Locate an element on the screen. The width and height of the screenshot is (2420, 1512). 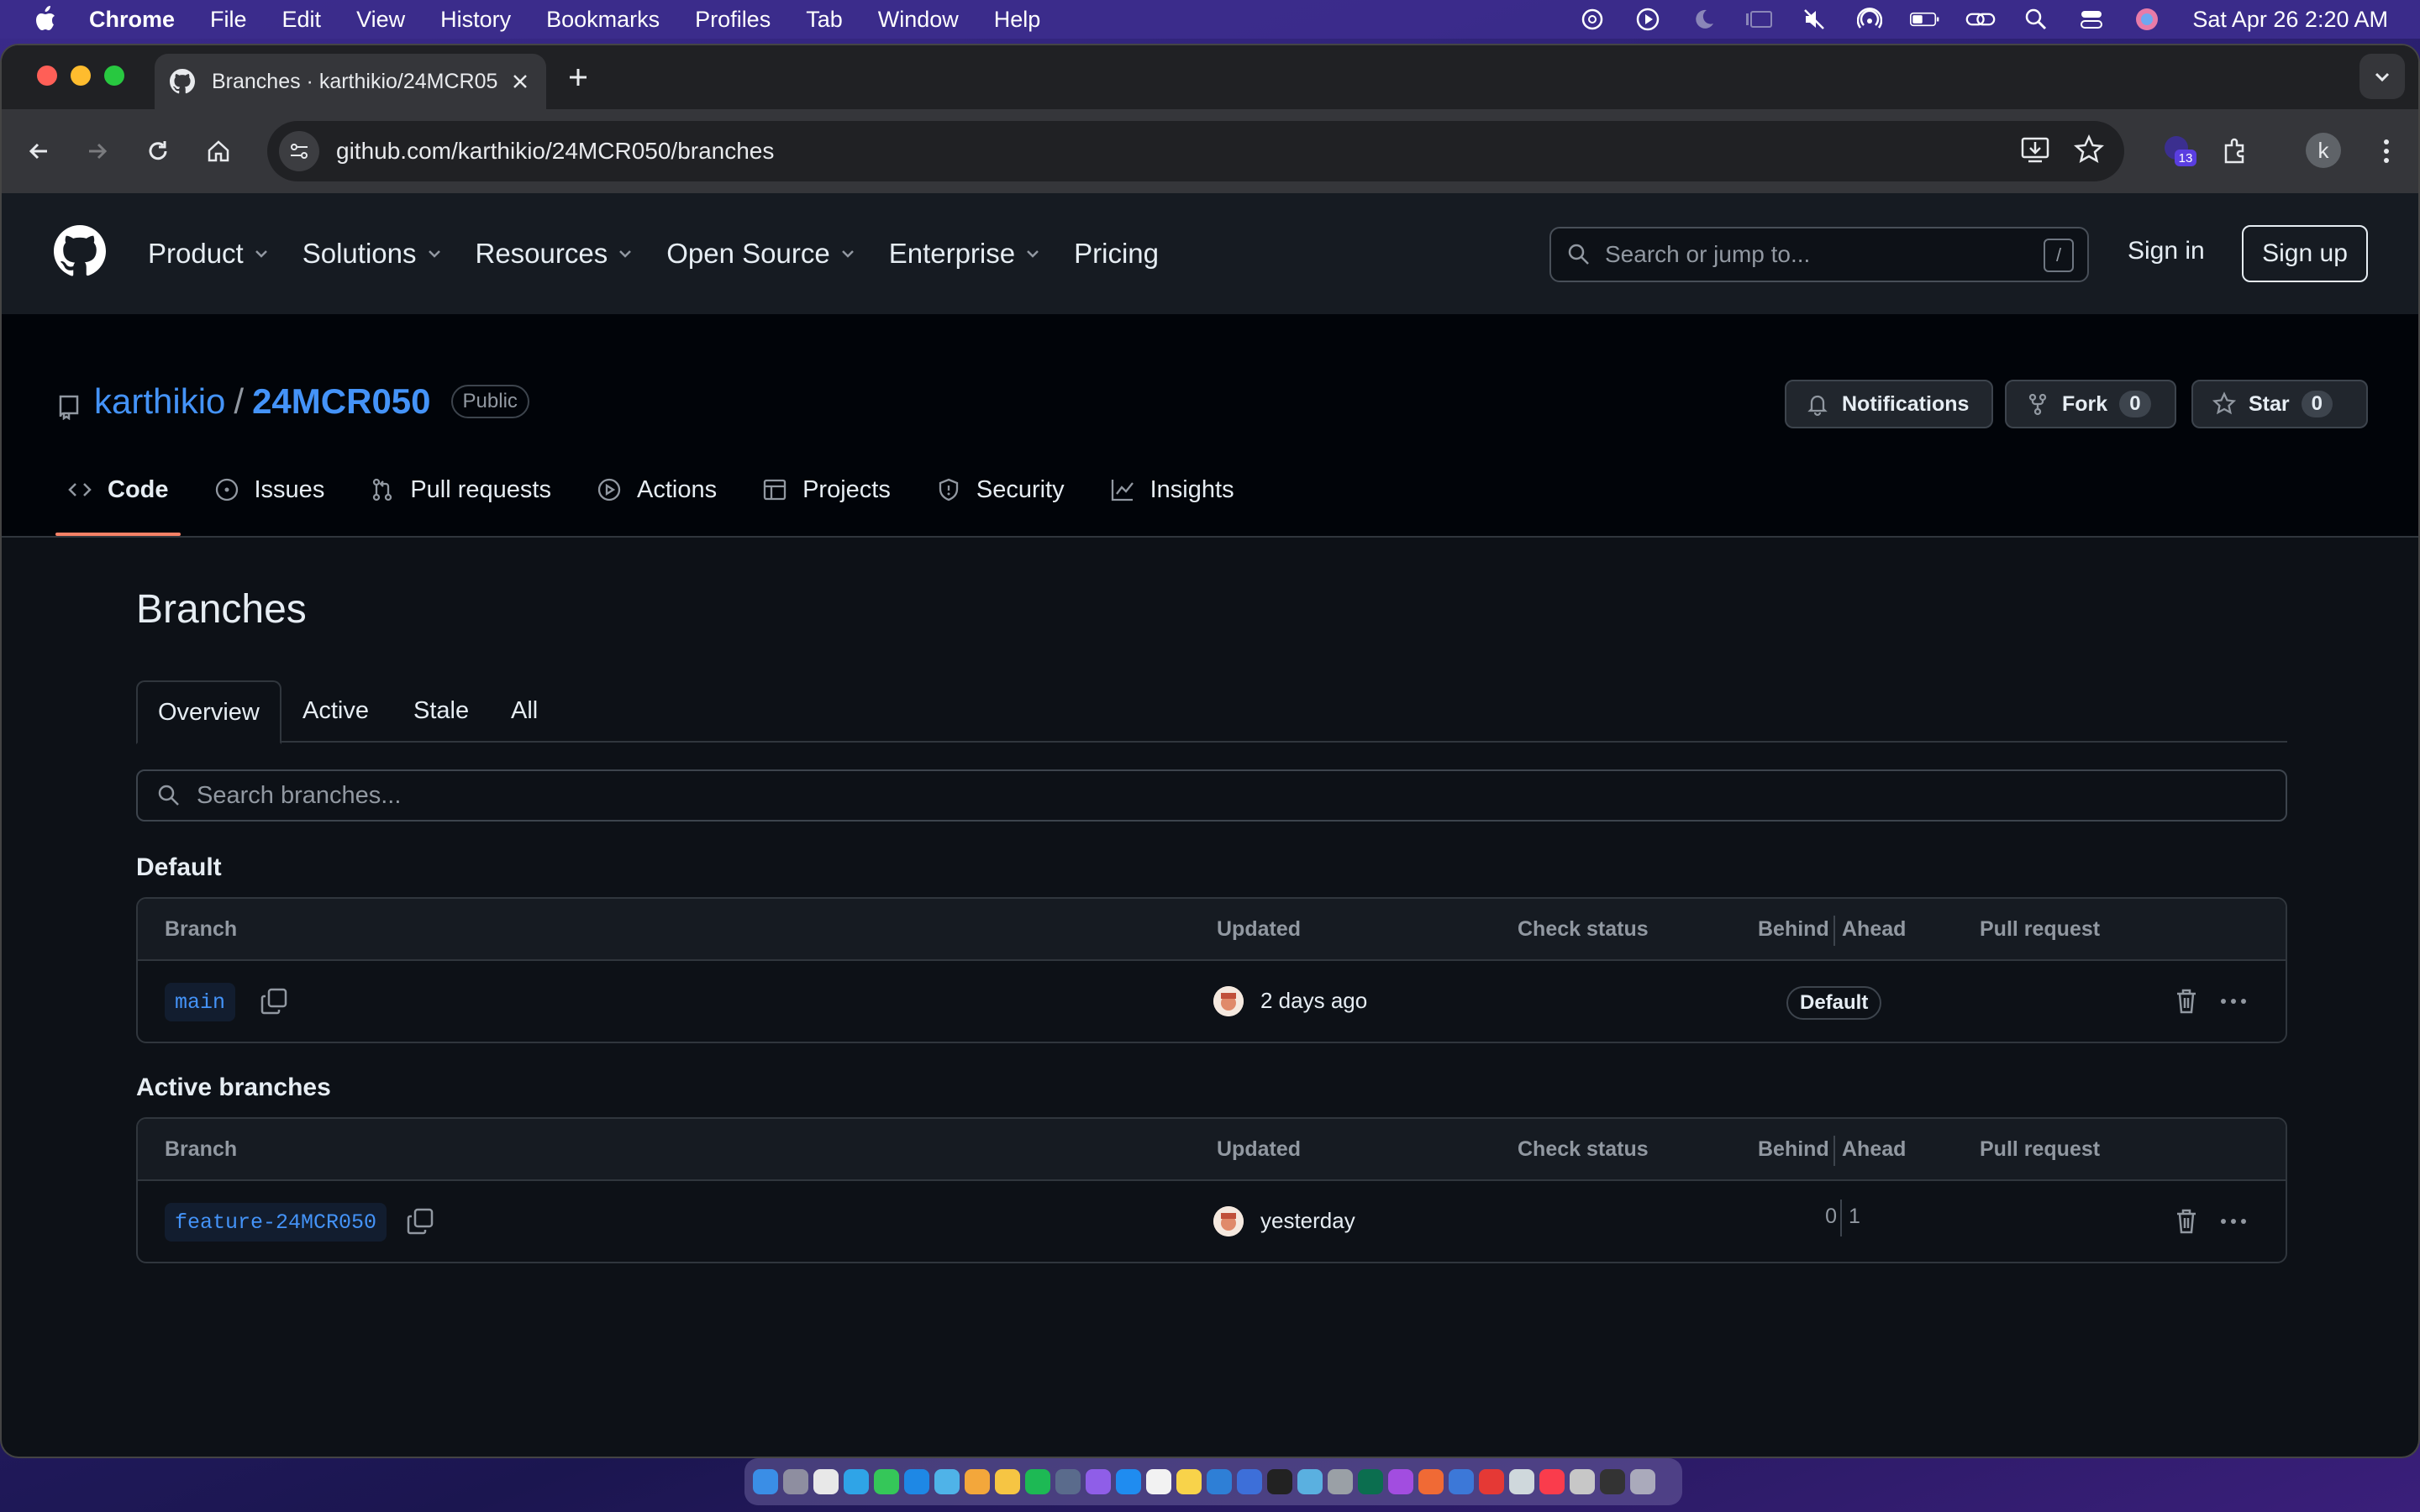
screen-mirror-icon is located at coordinates (1759, 19).